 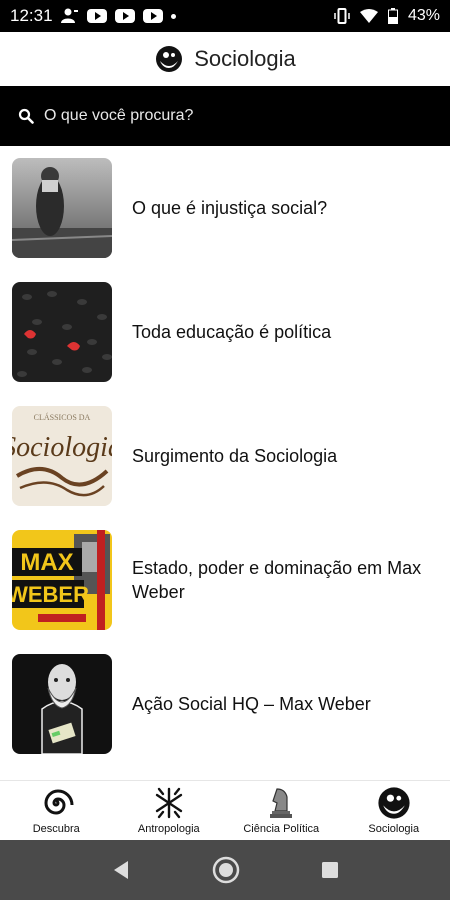 What do you see at coordinates (59, 802) in the screenshot?
I see `spiral-icon` at bounding box center [59, 802].